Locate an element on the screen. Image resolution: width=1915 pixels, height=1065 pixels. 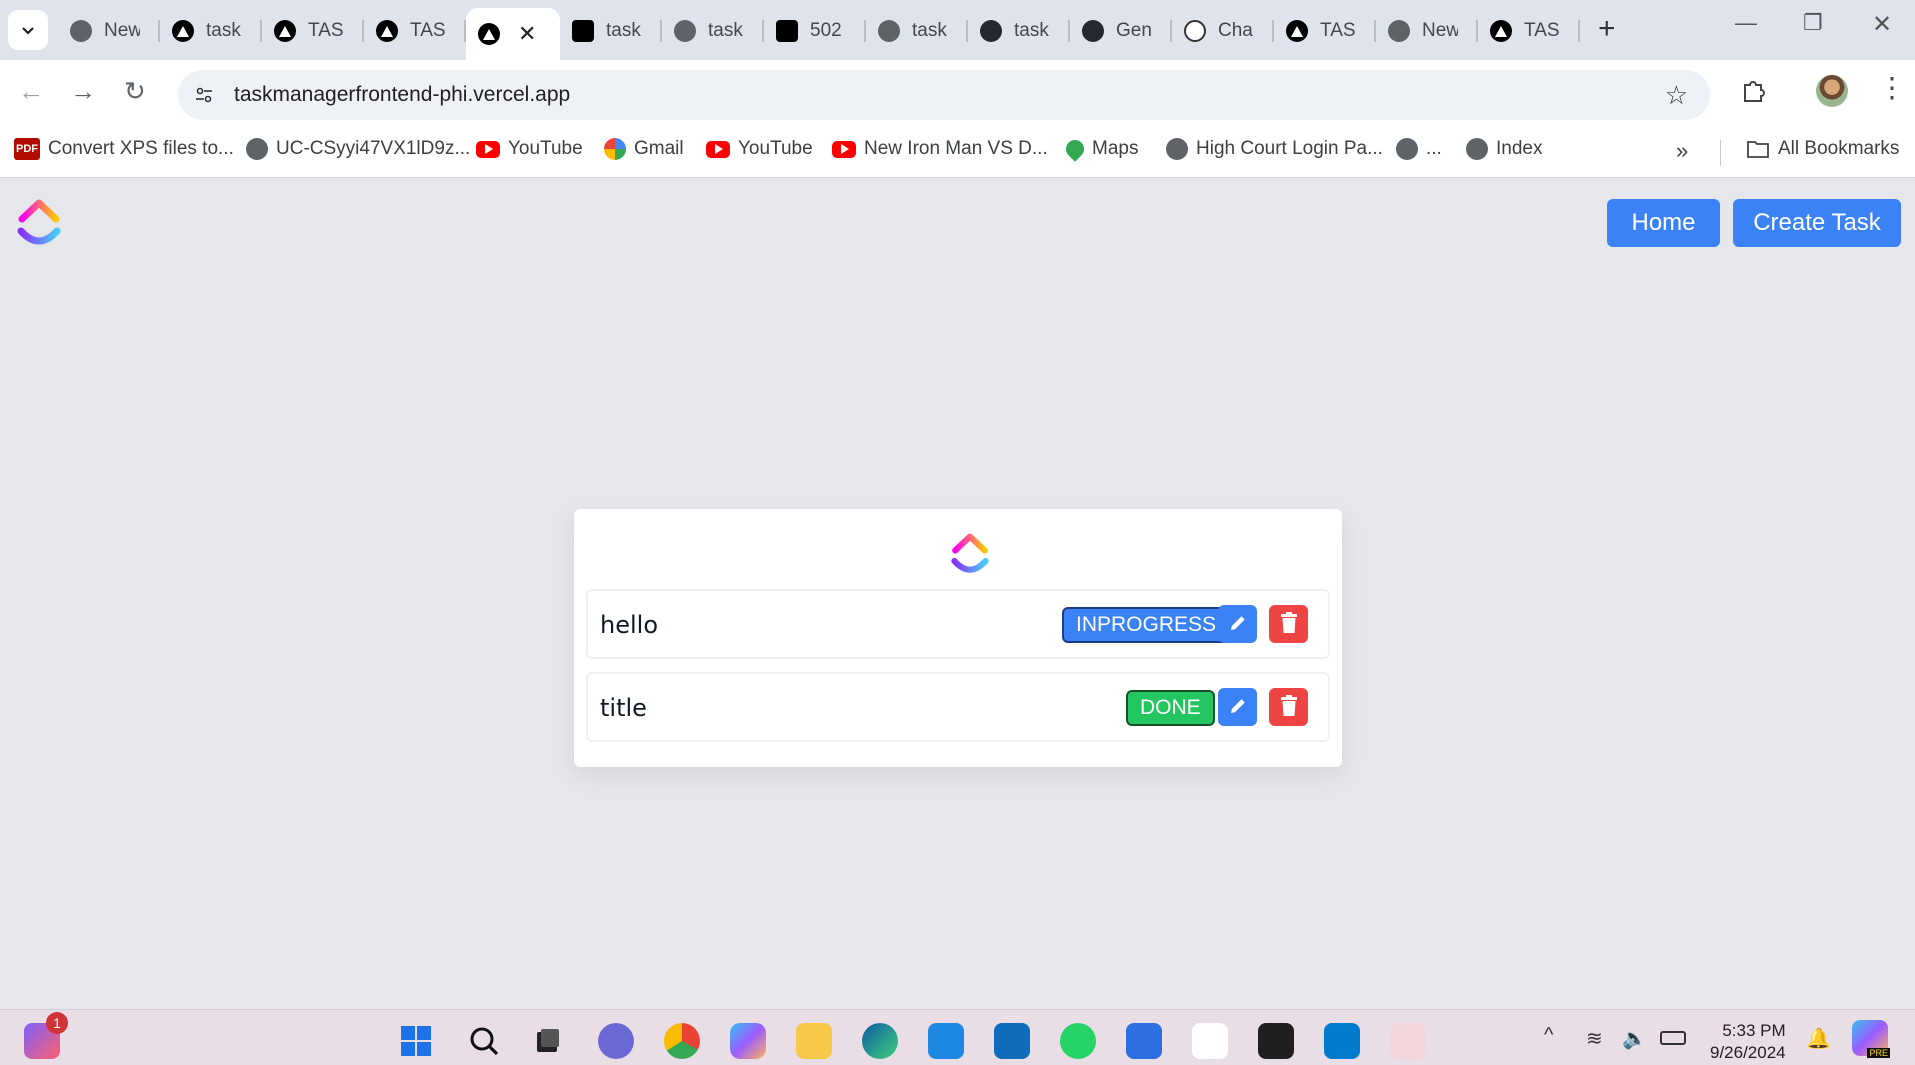
bookmark-item: Gmail is located at coordinates (644, 149).